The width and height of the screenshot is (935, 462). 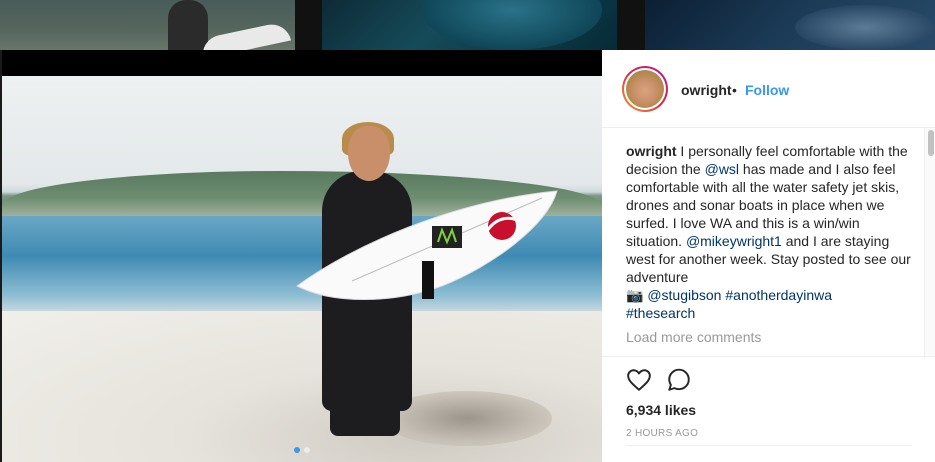 What do you see at coordinates (929, 242) in the screenshot?
I see `comments-scrollbar` at bounding box center [929, 242].